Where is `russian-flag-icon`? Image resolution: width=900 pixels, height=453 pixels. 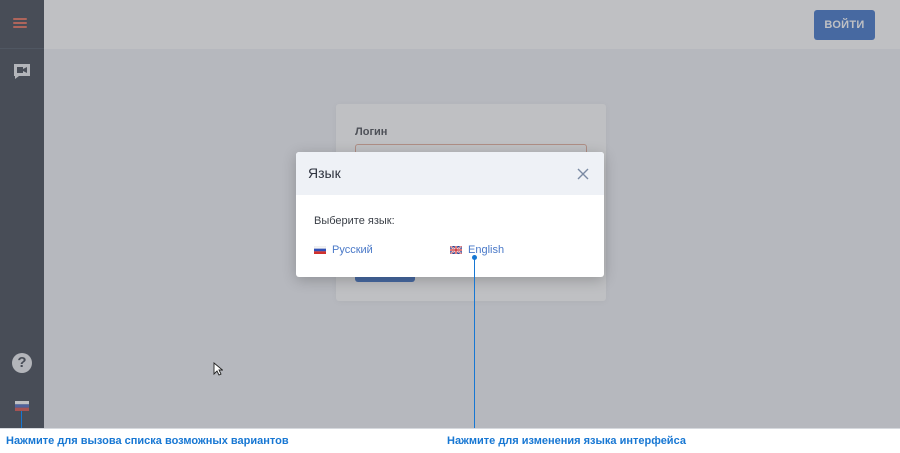
russian-flag-icon is located at coordinates (320, 249).